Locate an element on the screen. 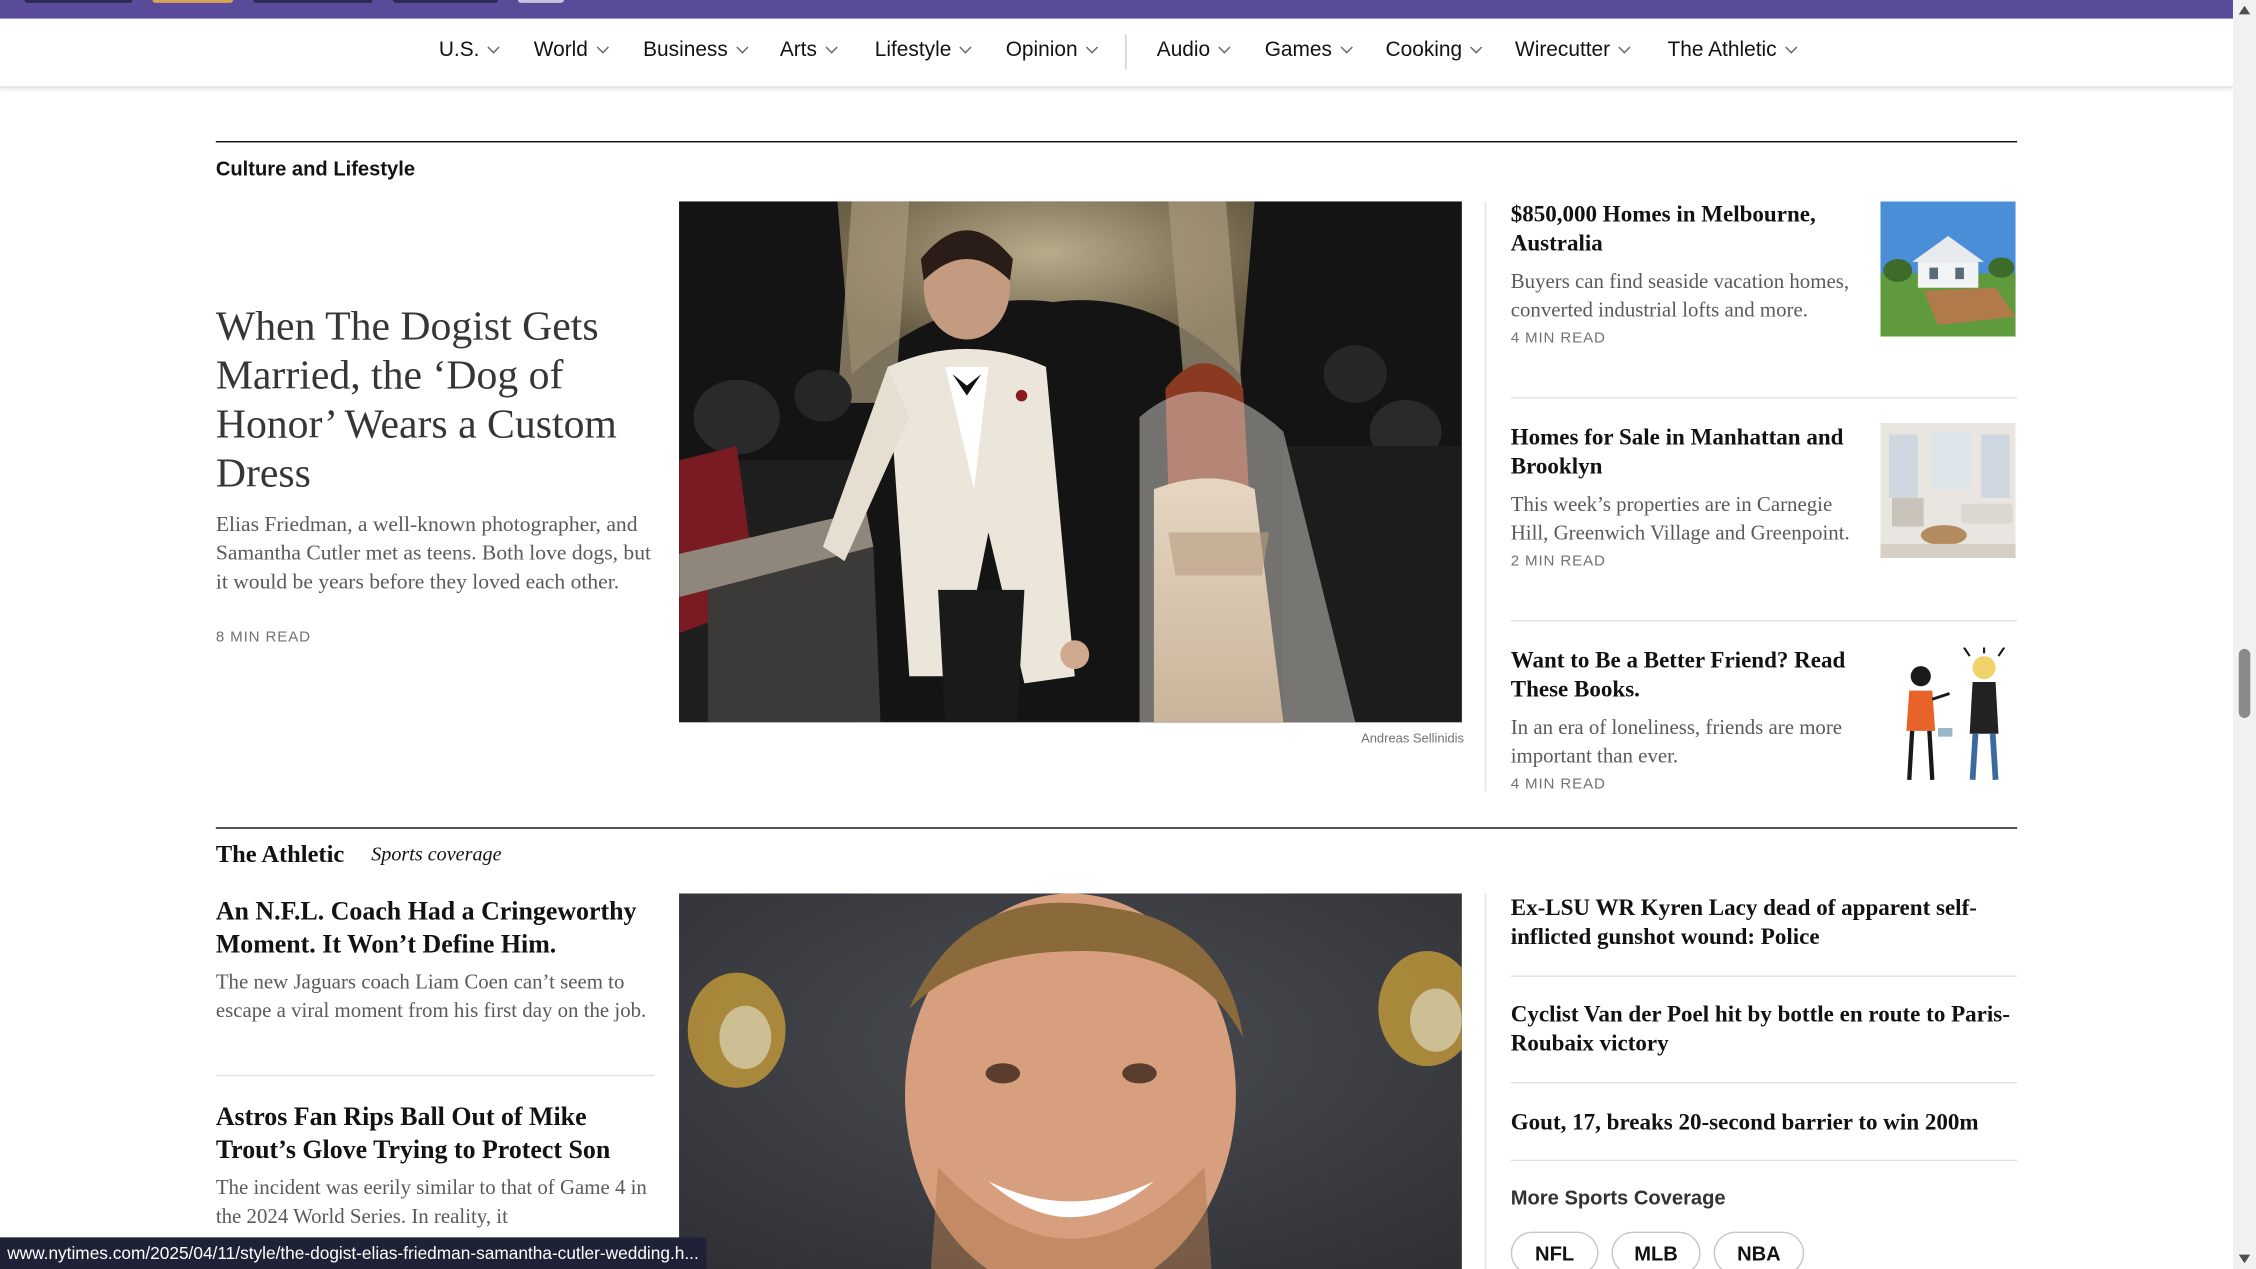 The width and height of the screenshot is (2256, 1269). side-story-read-time: 2 MIN READ is located at coordinates (1558, 561).